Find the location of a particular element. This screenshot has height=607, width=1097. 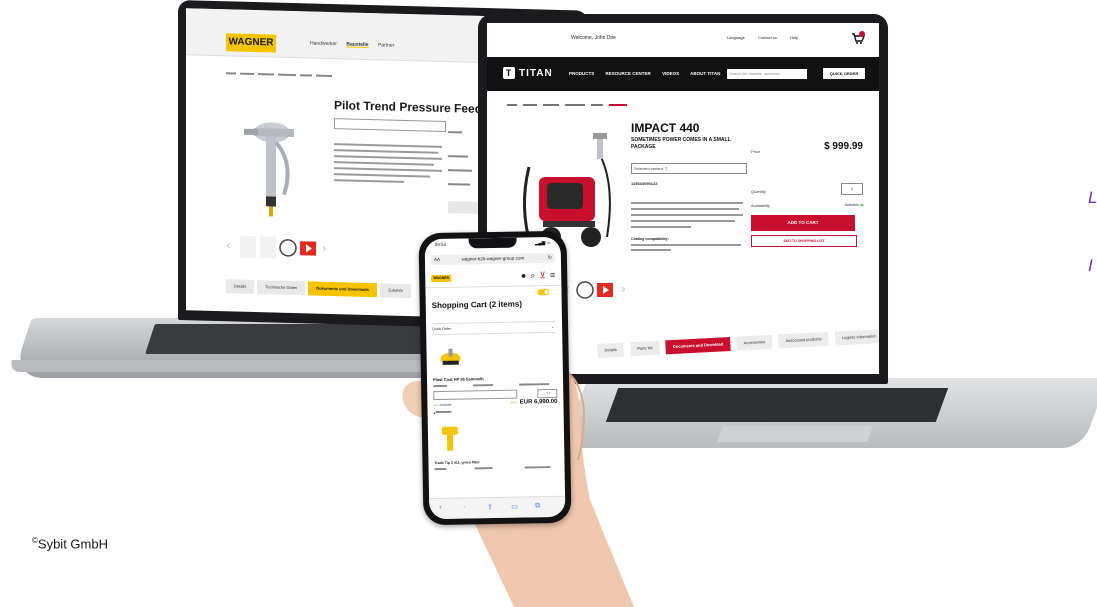

titan-variant-select: Selected variant: T is located at coordinates (689, 168).